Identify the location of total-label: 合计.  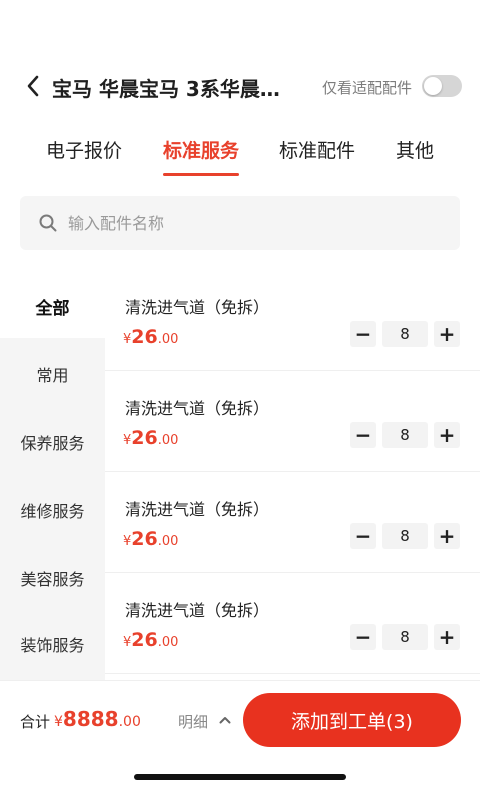
(35, 722).